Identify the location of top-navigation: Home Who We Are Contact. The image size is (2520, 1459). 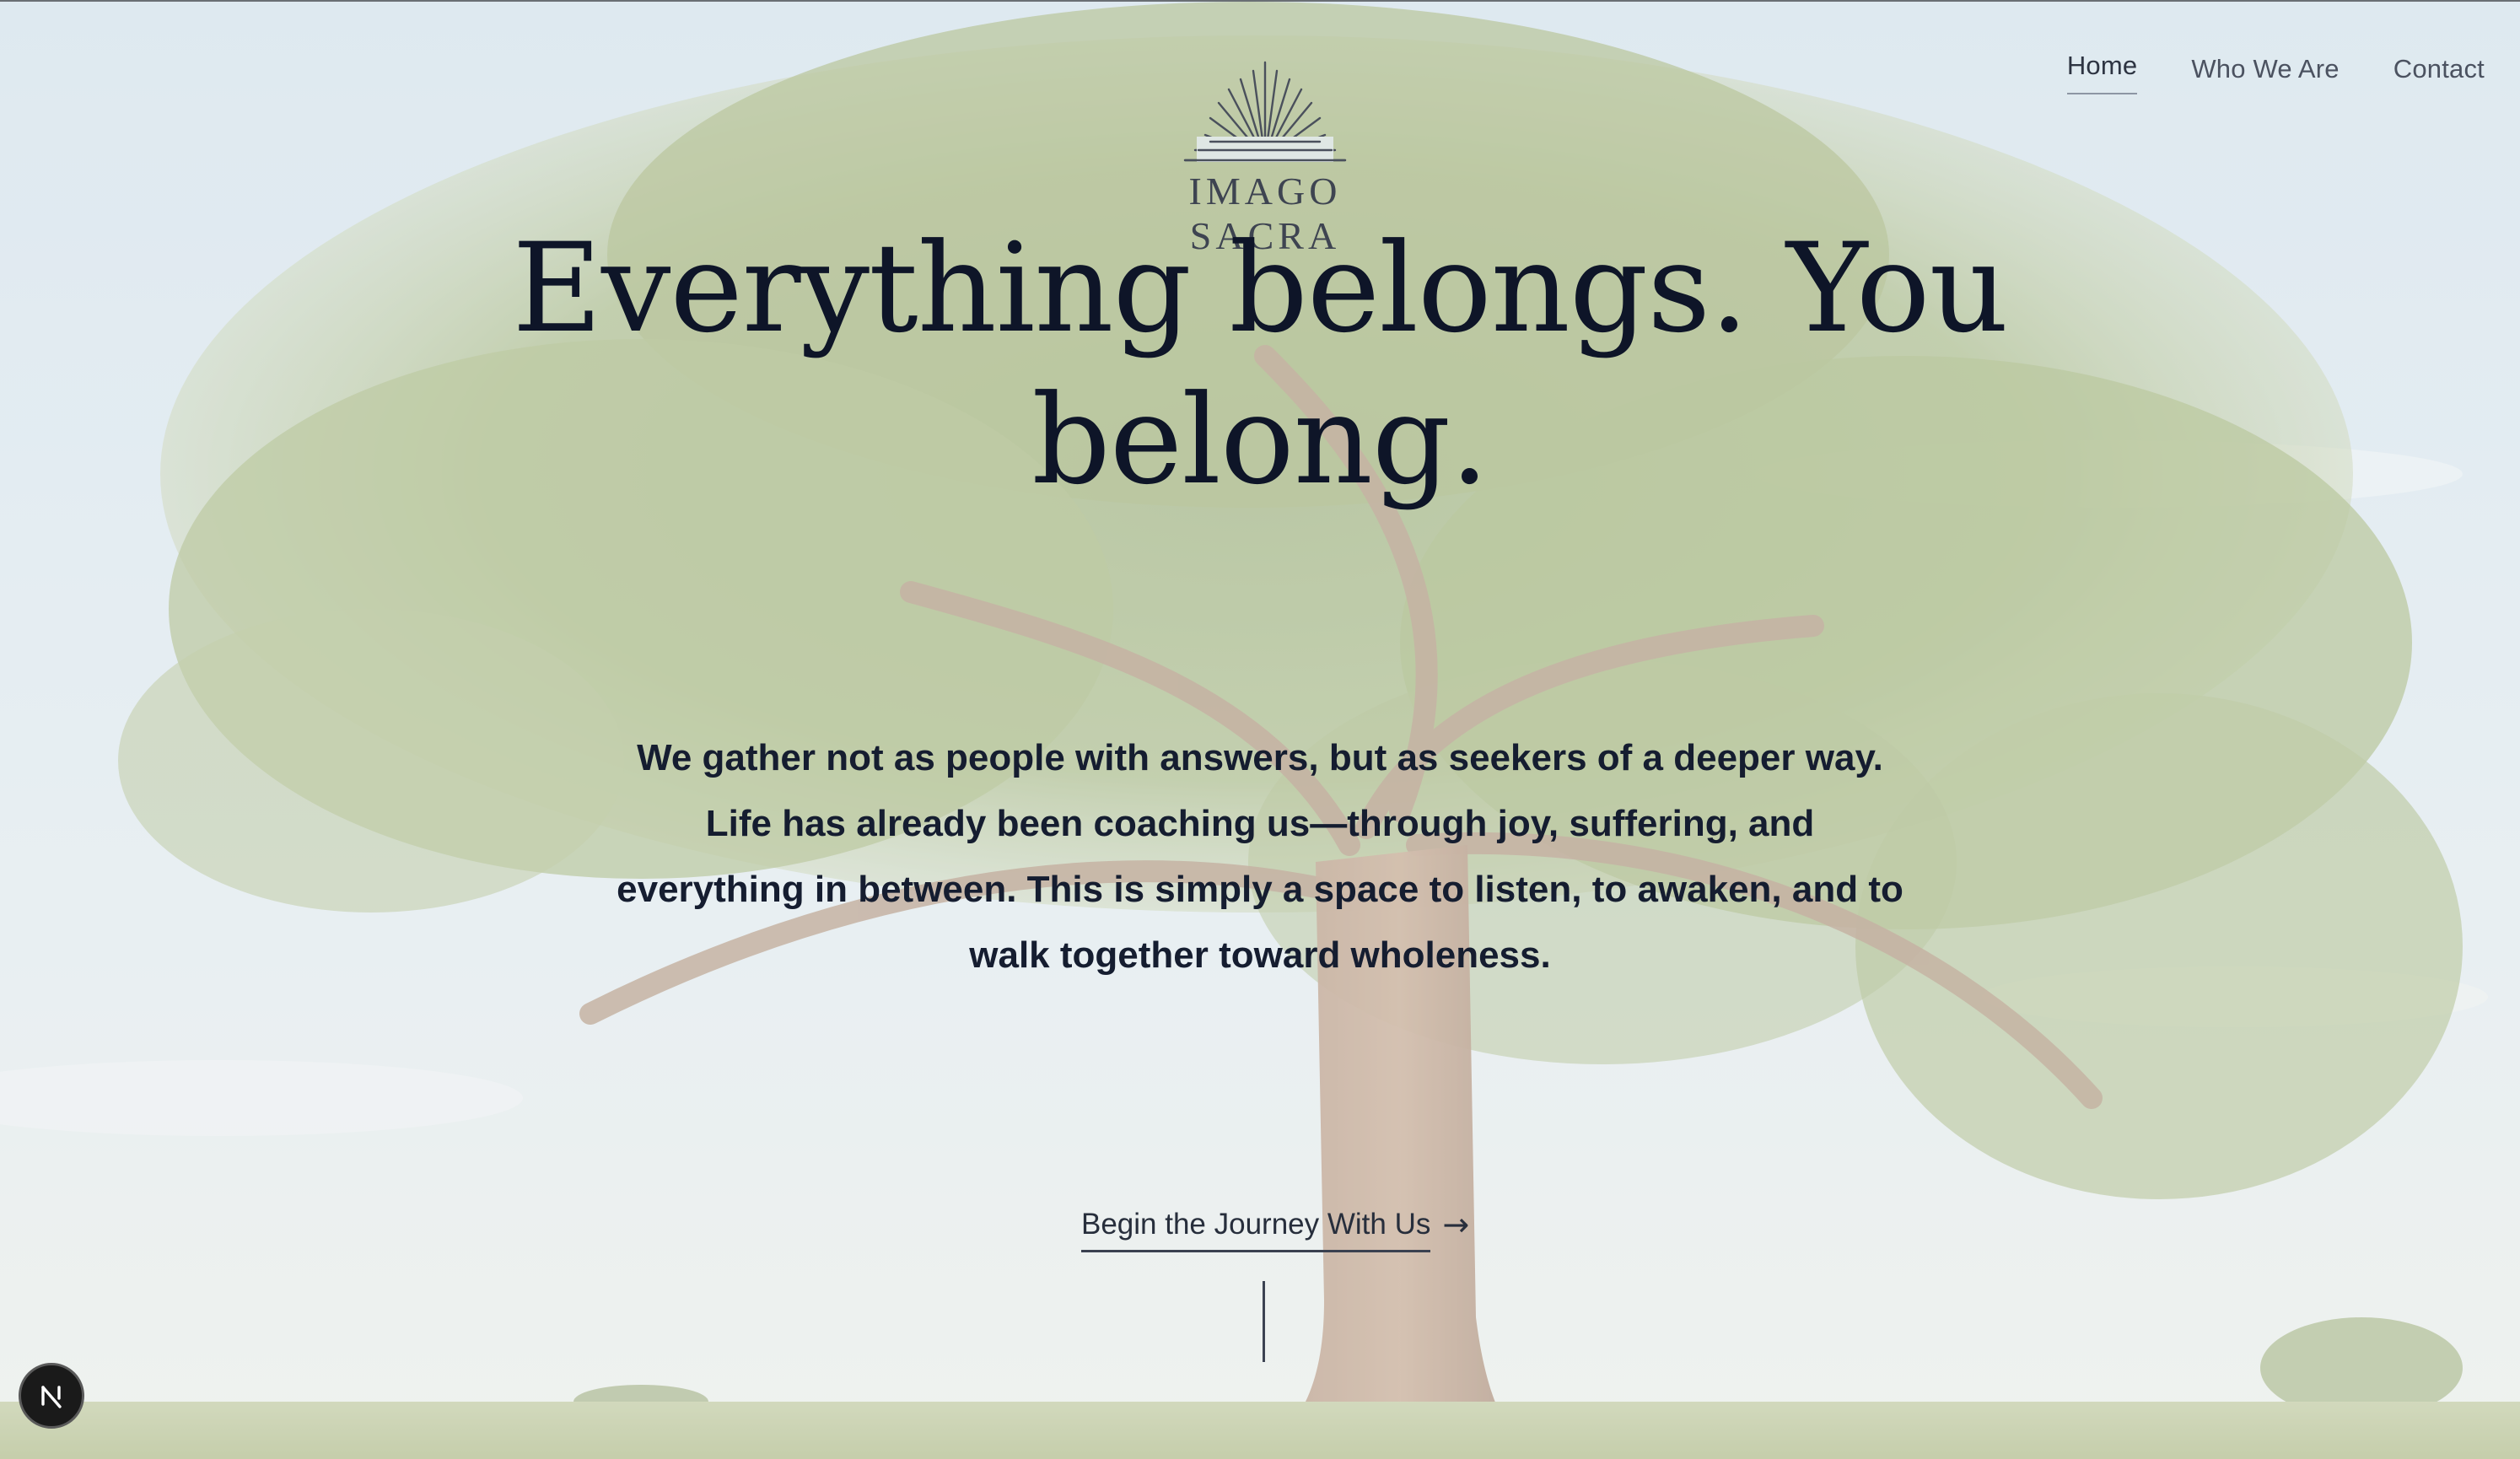
(2275, 73).